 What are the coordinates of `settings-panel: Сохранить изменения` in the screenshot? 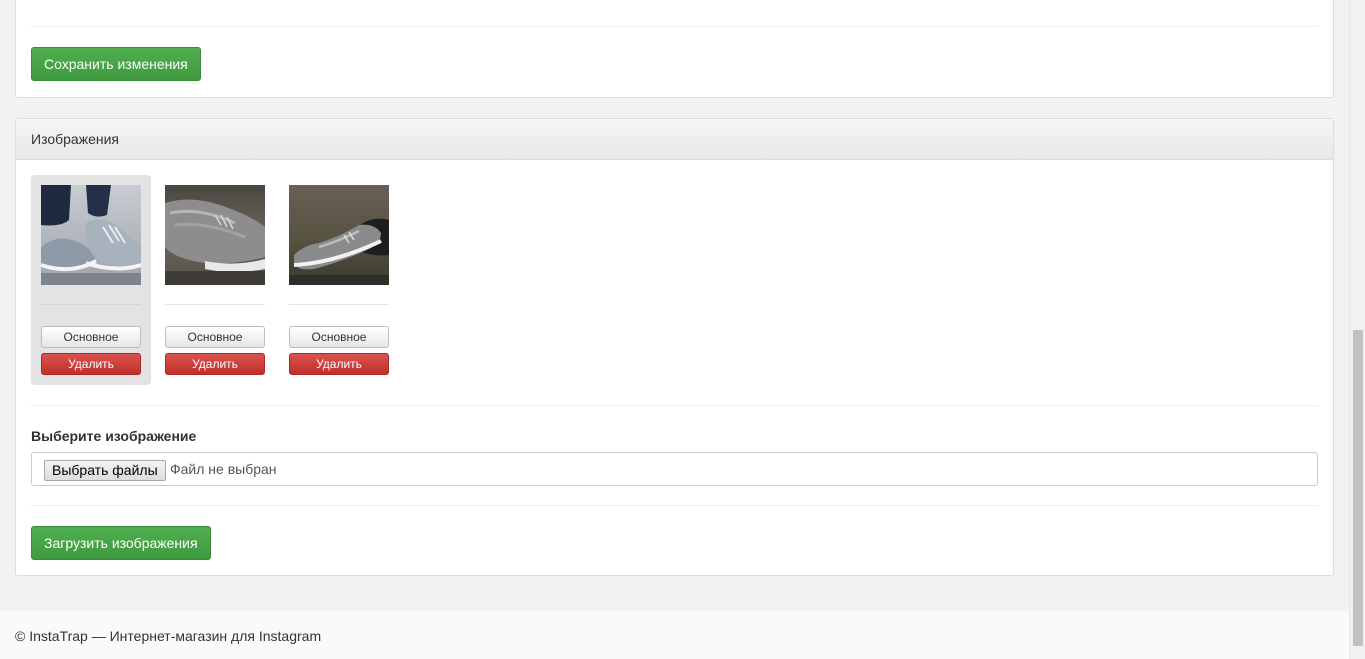 It's located at (674, 49).